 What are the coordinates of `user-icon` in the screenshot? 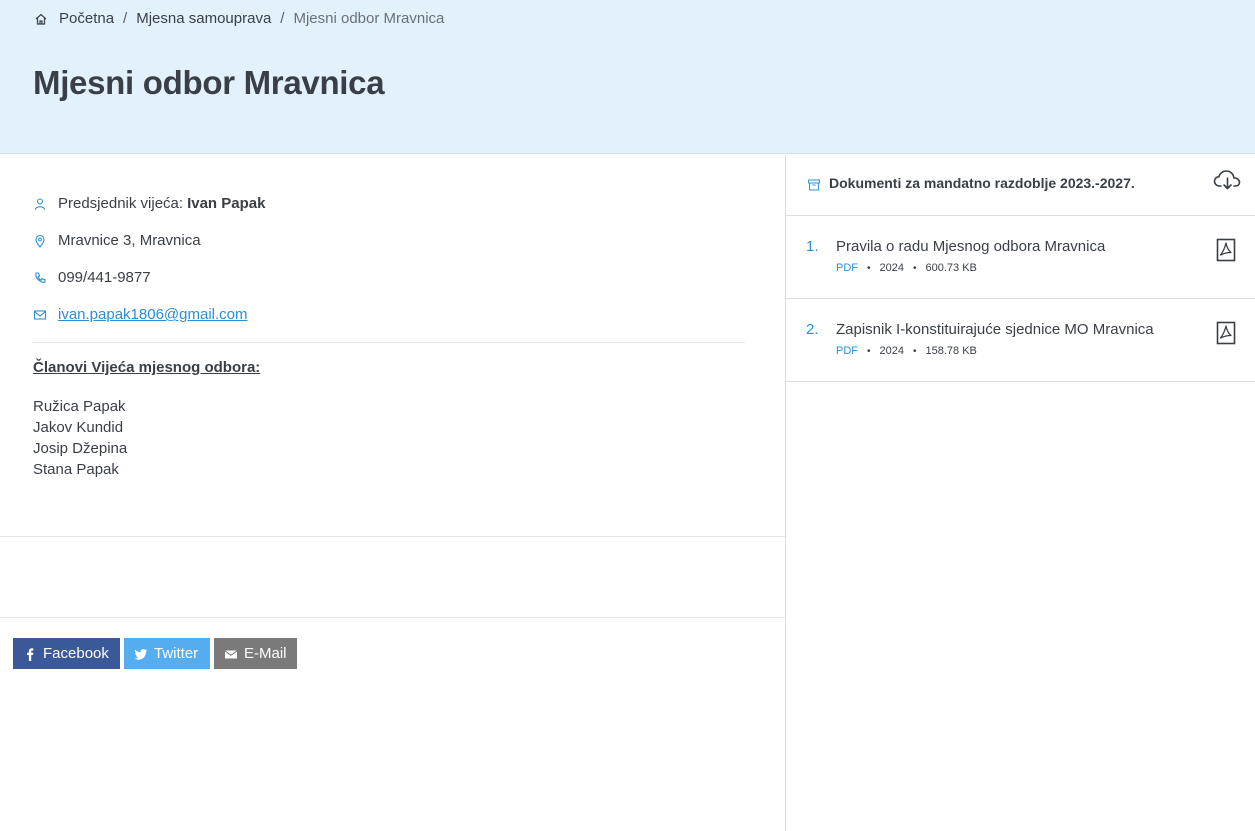 It's located at (40, 204).